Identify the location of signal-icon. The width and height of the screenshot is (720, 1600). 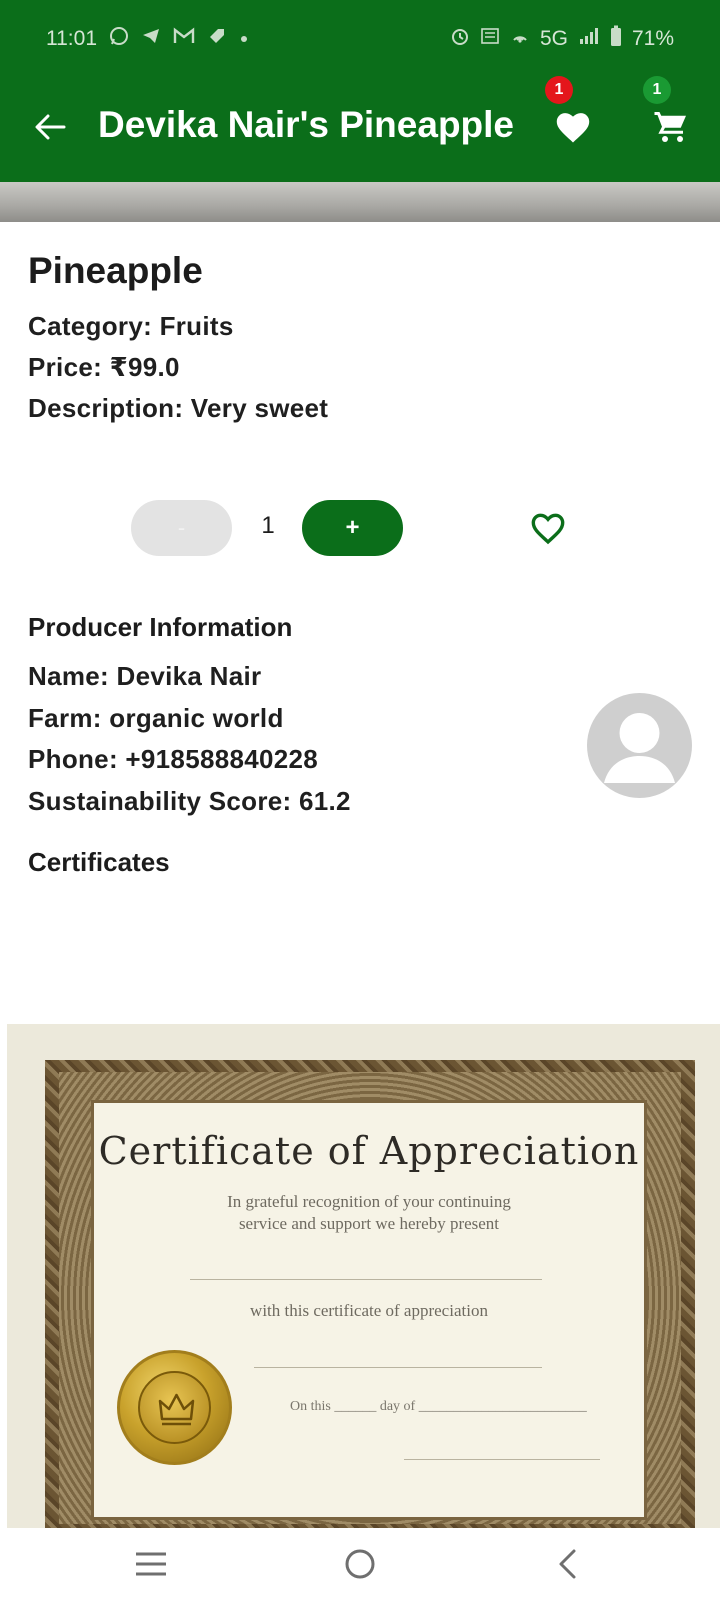
(589, 39).